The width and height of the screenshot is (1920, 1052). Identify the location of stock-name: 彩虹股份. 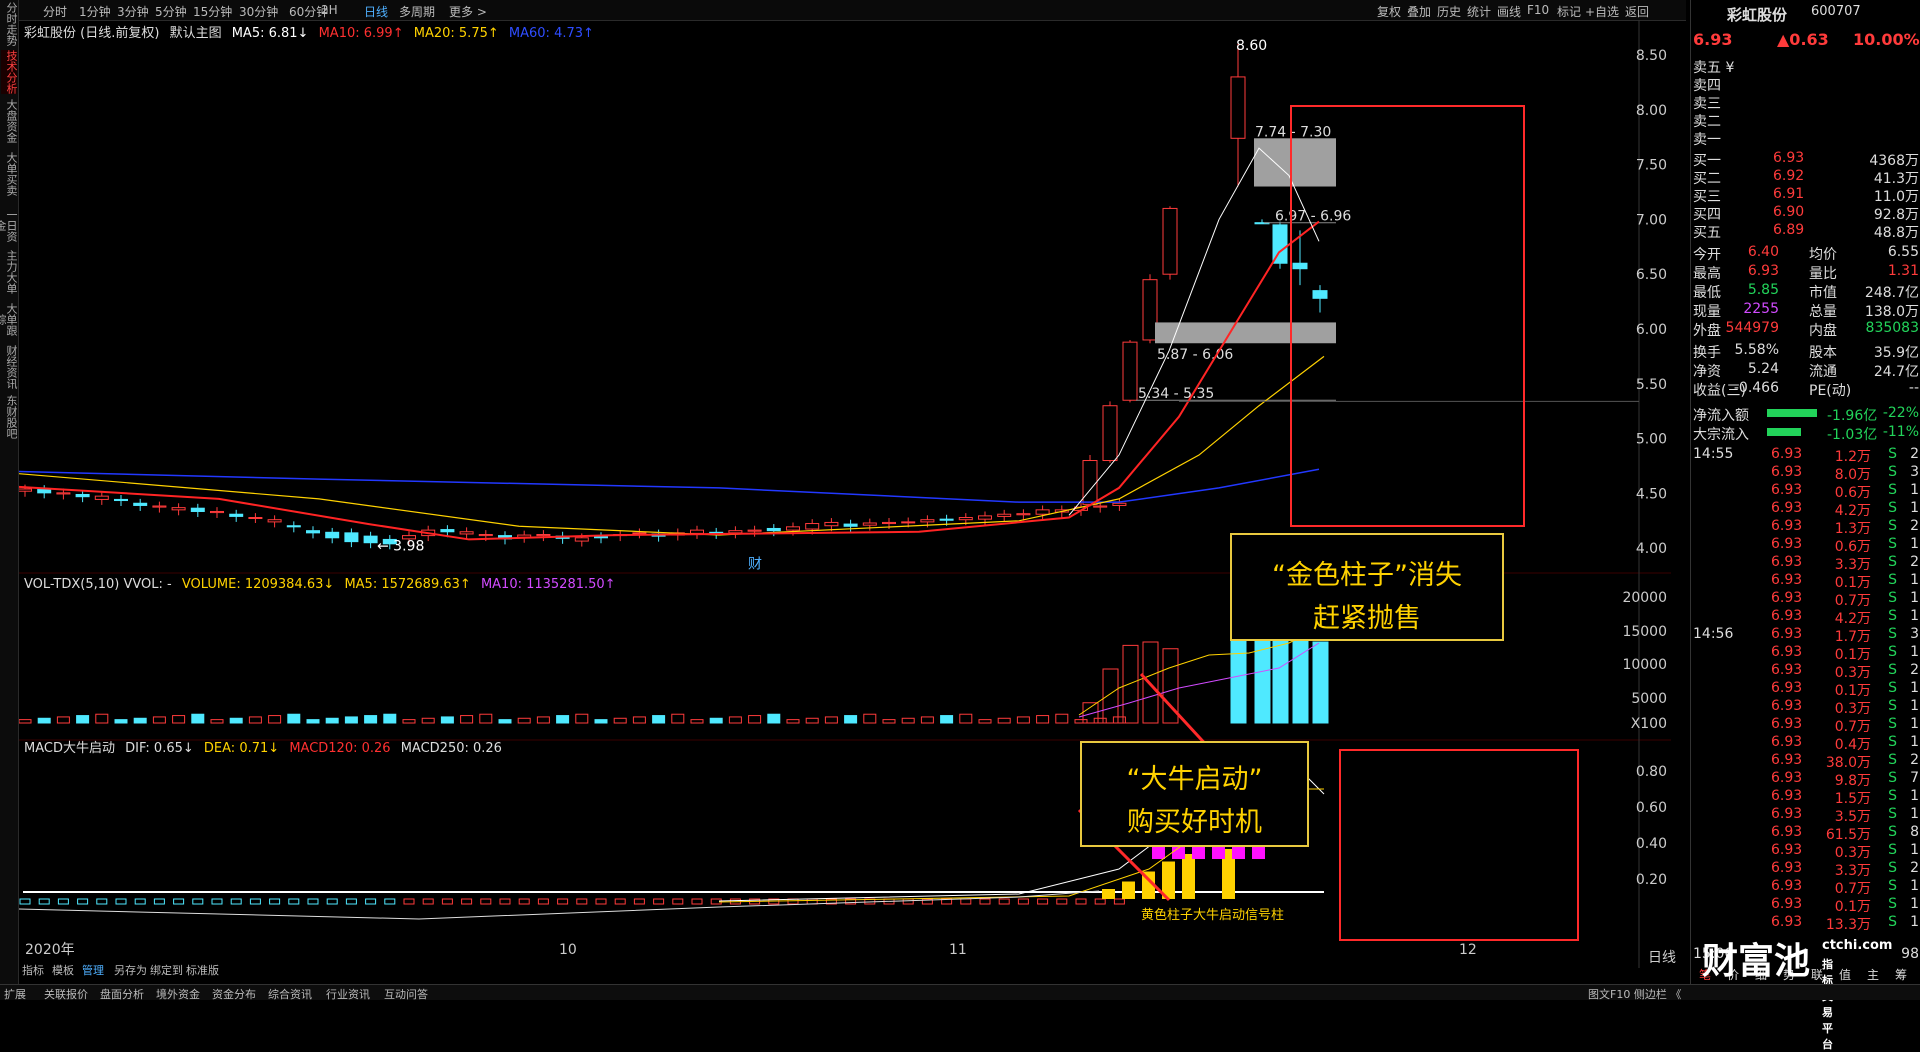
(1757, 15).